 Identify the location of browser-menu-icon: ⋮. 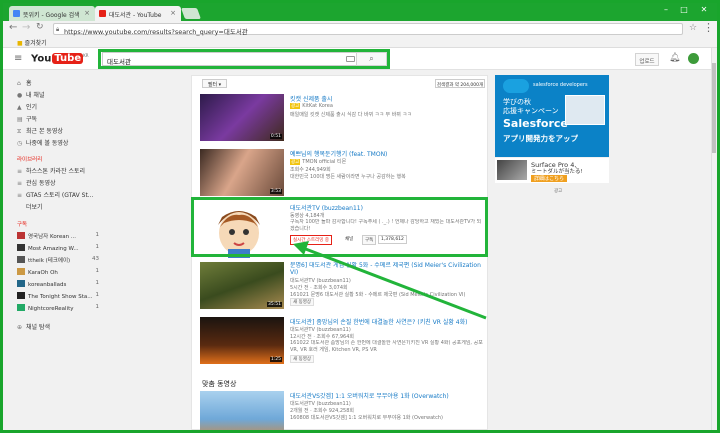
(708, 27).